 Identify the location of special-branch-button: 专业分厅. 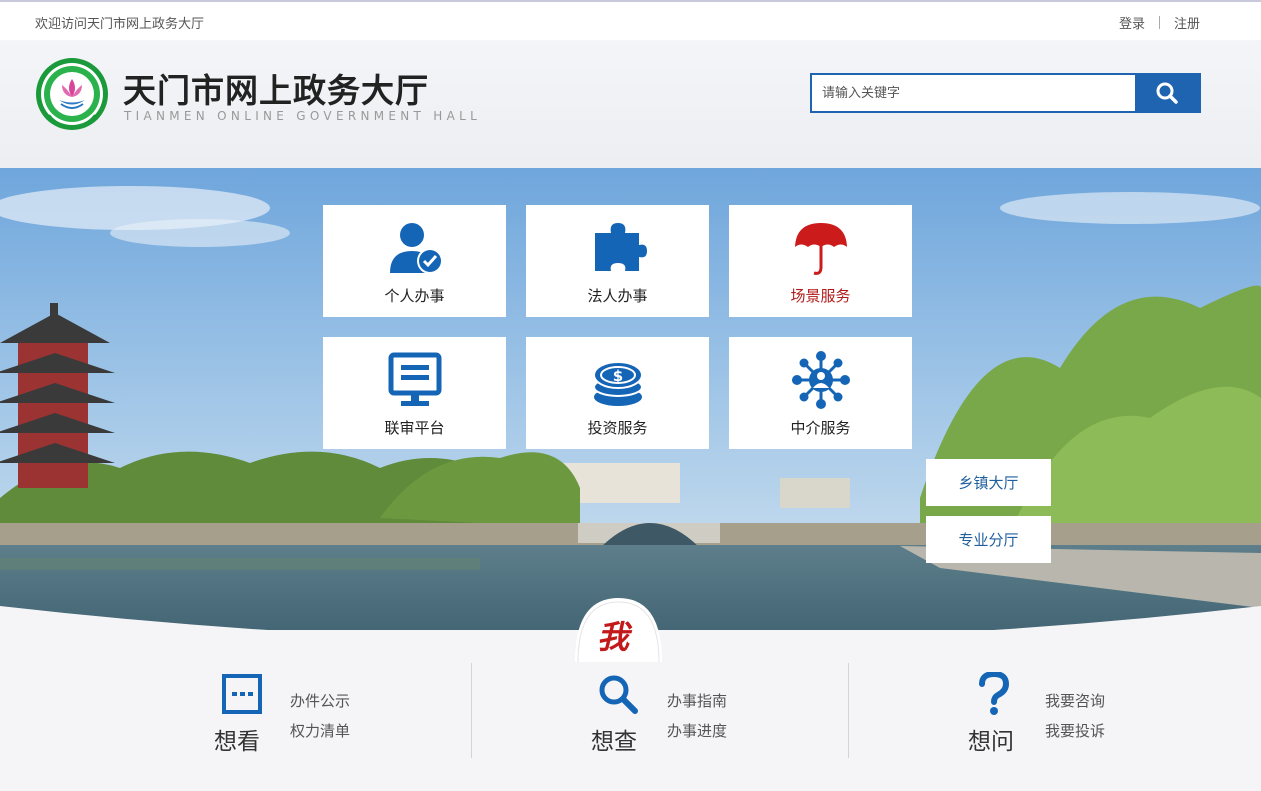
(988, 539).